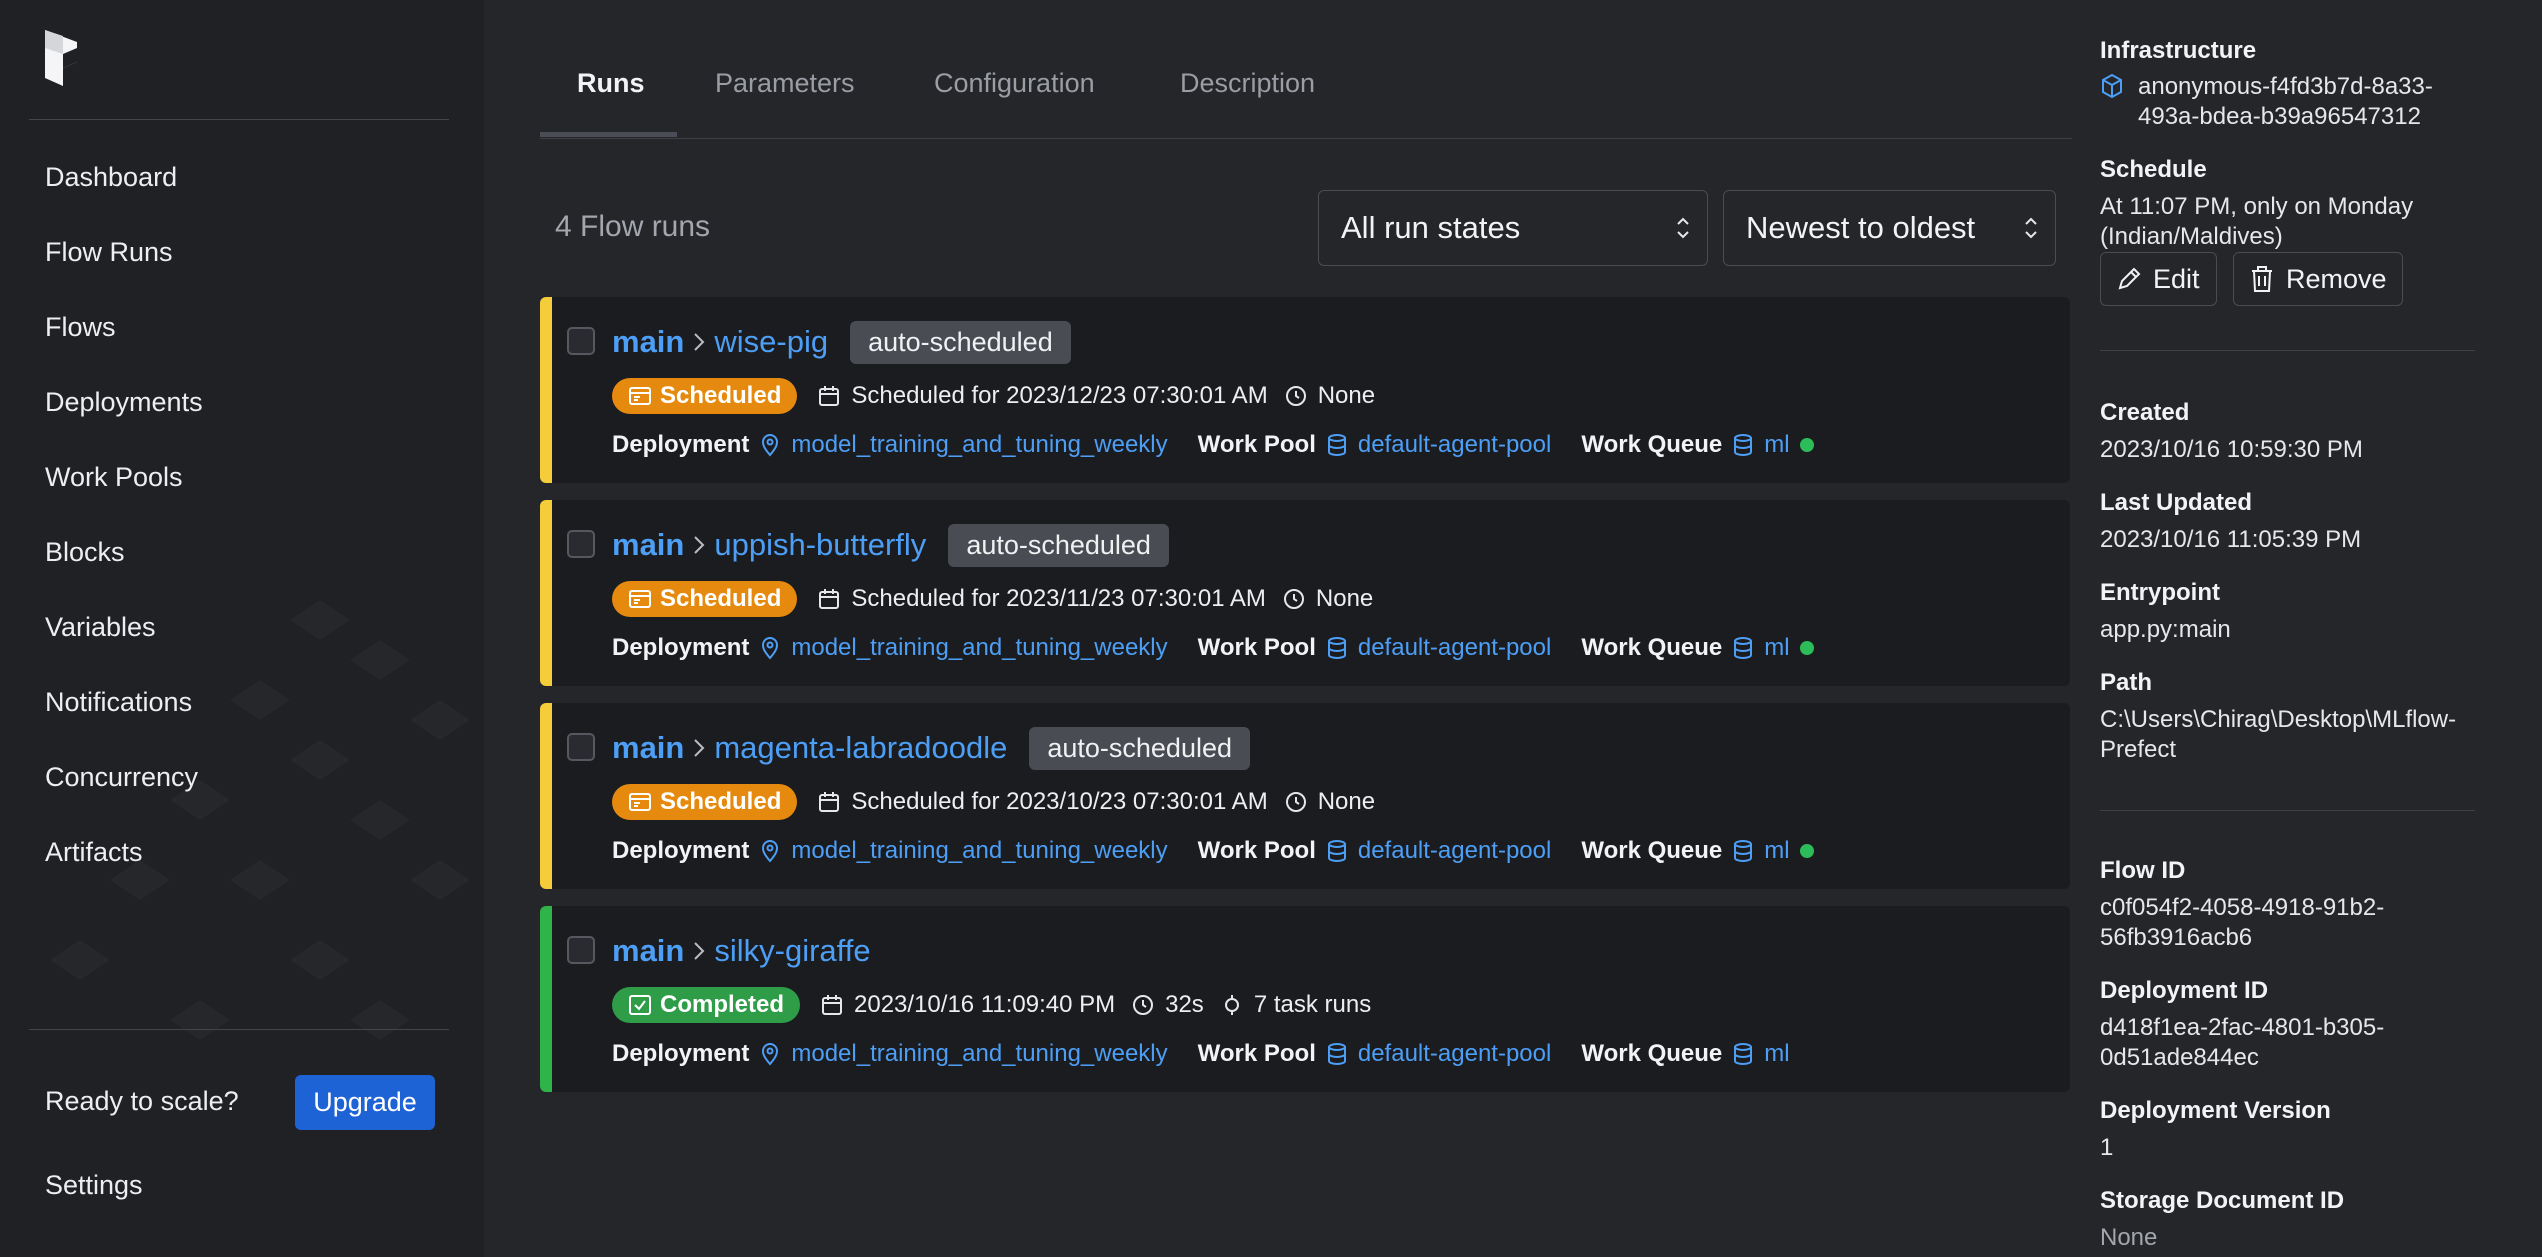  I want to click on auto-scheduled-tag: auto-scheduled, so click(1139, 748).